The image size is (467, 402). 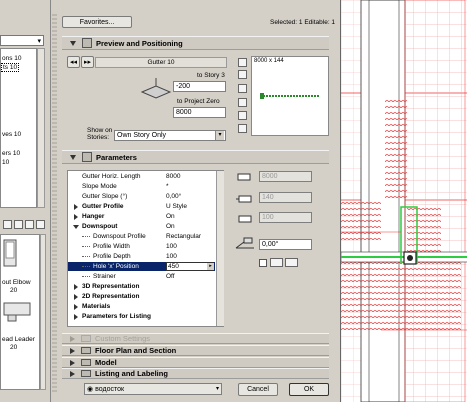 What do you see at coordinates (141, 196) in the screenshot?
I see `parameter-row: Gutter Slope (°) 0,00°` at bounding box center [141, 196].